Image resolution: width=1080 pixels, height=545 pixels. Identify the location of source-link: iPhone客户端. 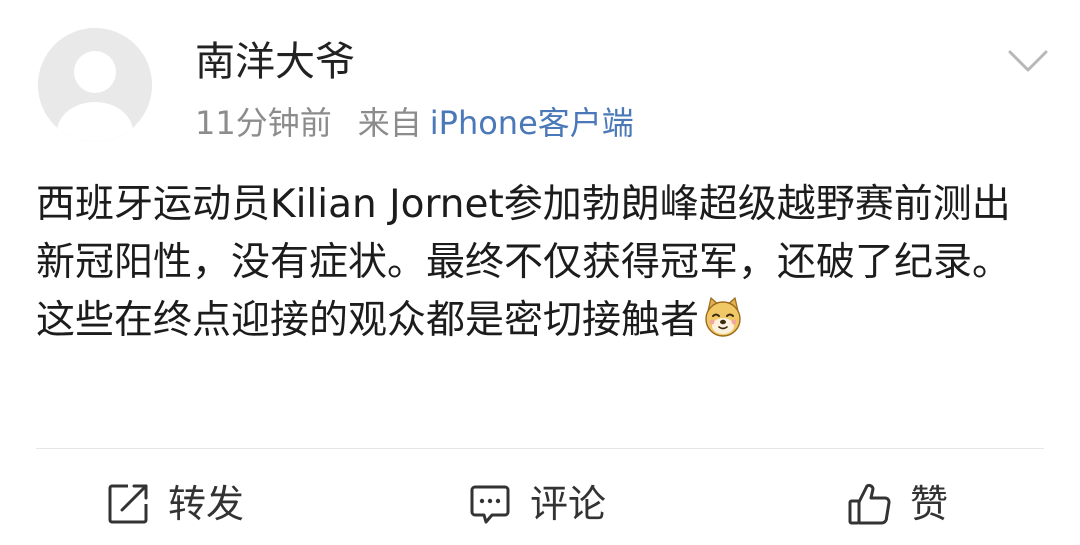
(532, 123).